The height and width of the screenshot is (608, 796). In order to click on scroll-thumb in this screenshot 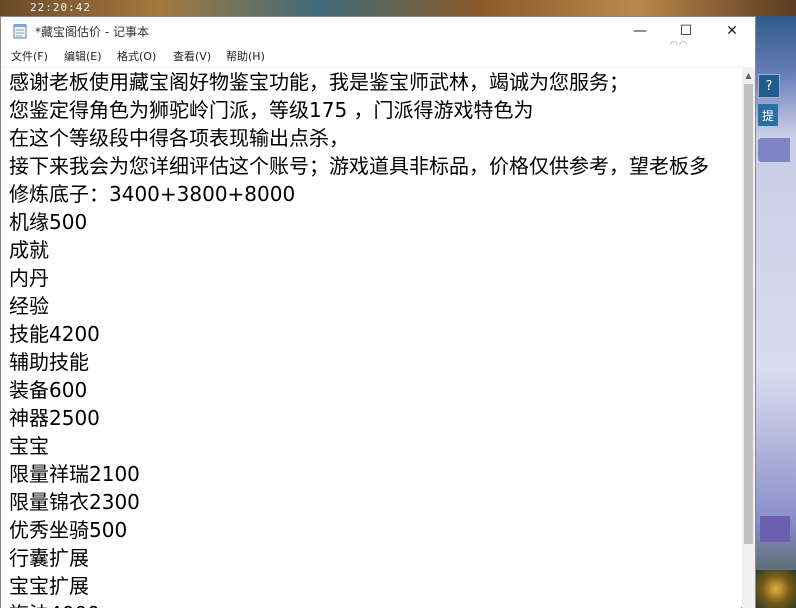, I will do `click(748, 314)`.